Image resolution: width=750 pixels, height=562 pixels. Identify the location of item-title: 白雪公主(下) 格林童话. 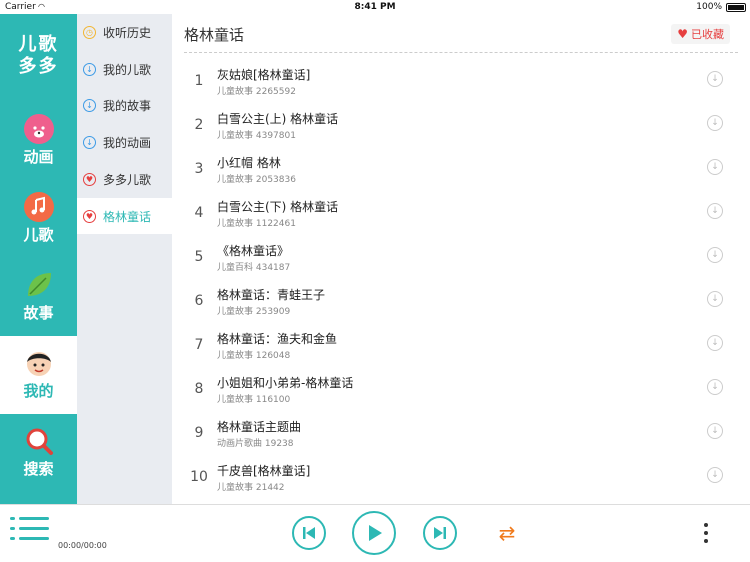
(278, 207).